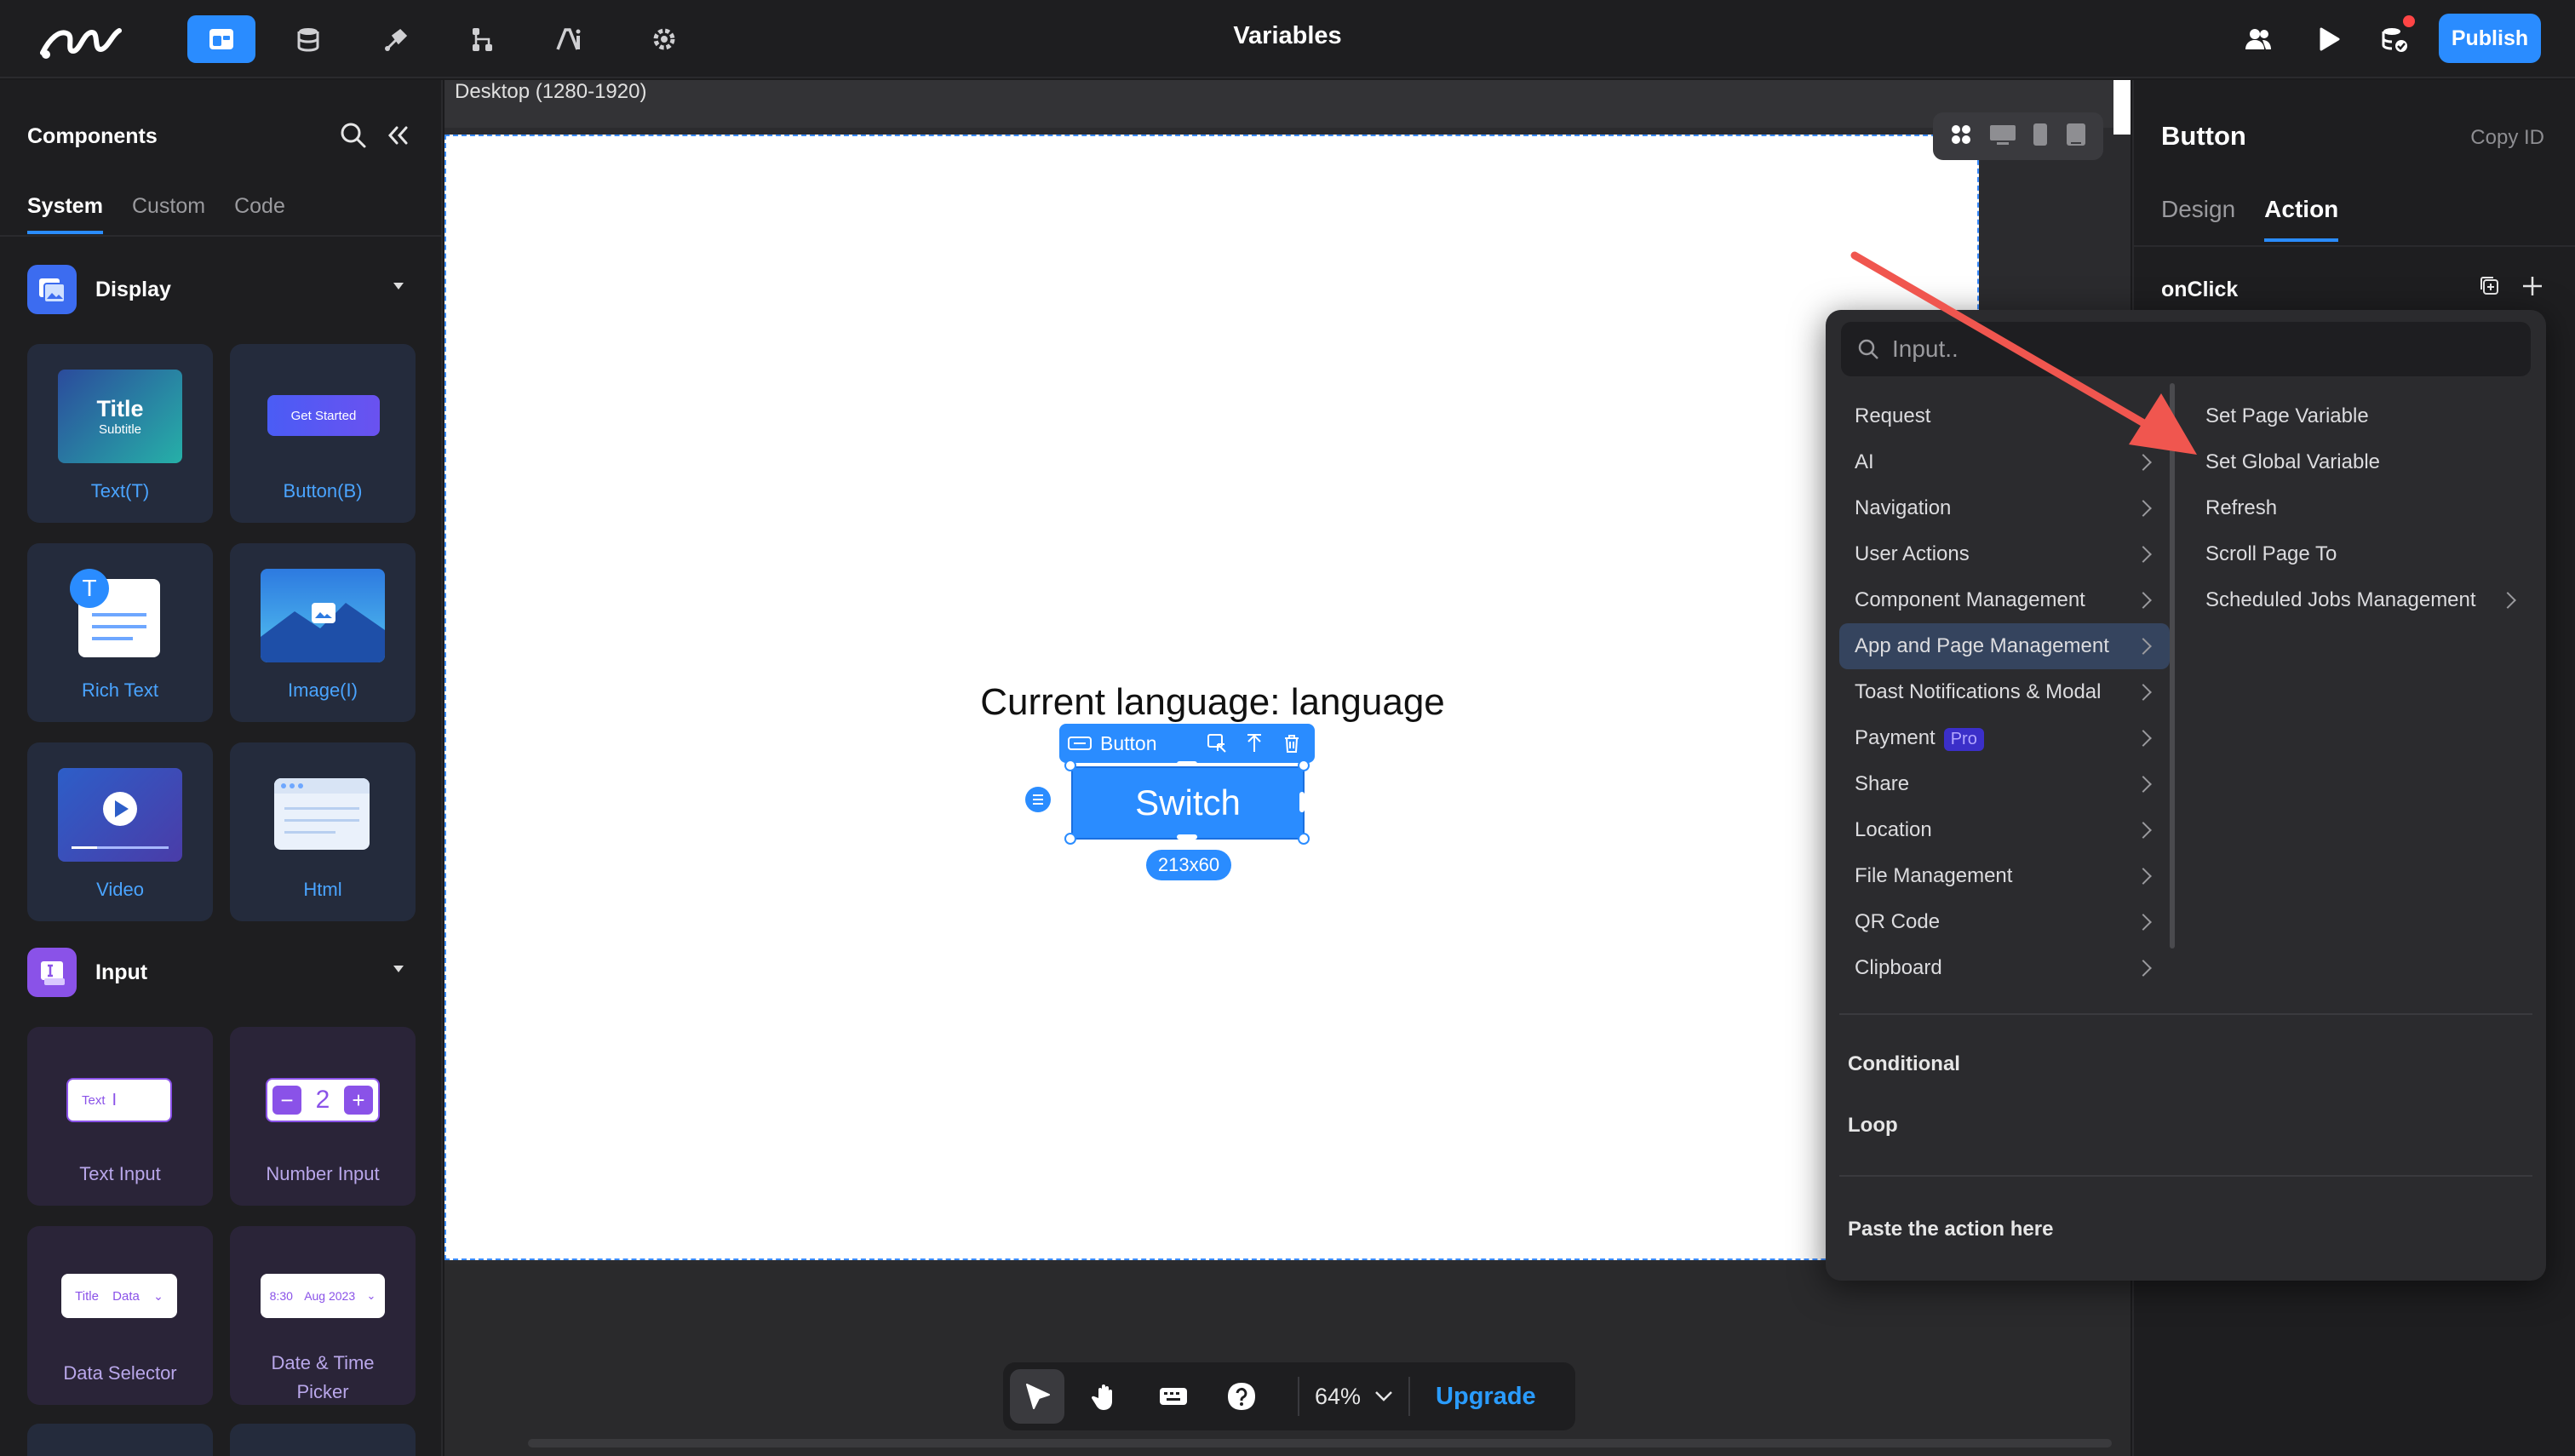  Describe the element at coordinates (1187, 763) in the screenshot. I see `resize-handle-top` at that location.